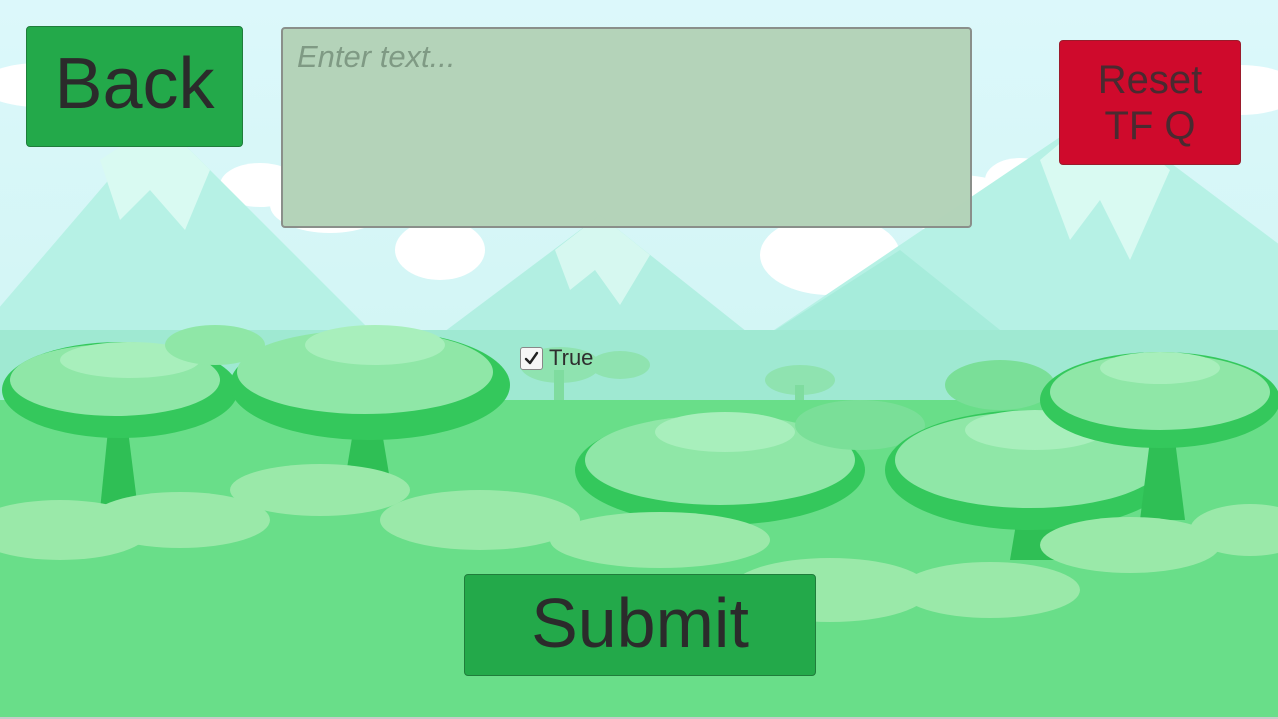  Describe the element at coordinates (640, 625) in the screenshot. I see `submit-button: Submit` at that location.